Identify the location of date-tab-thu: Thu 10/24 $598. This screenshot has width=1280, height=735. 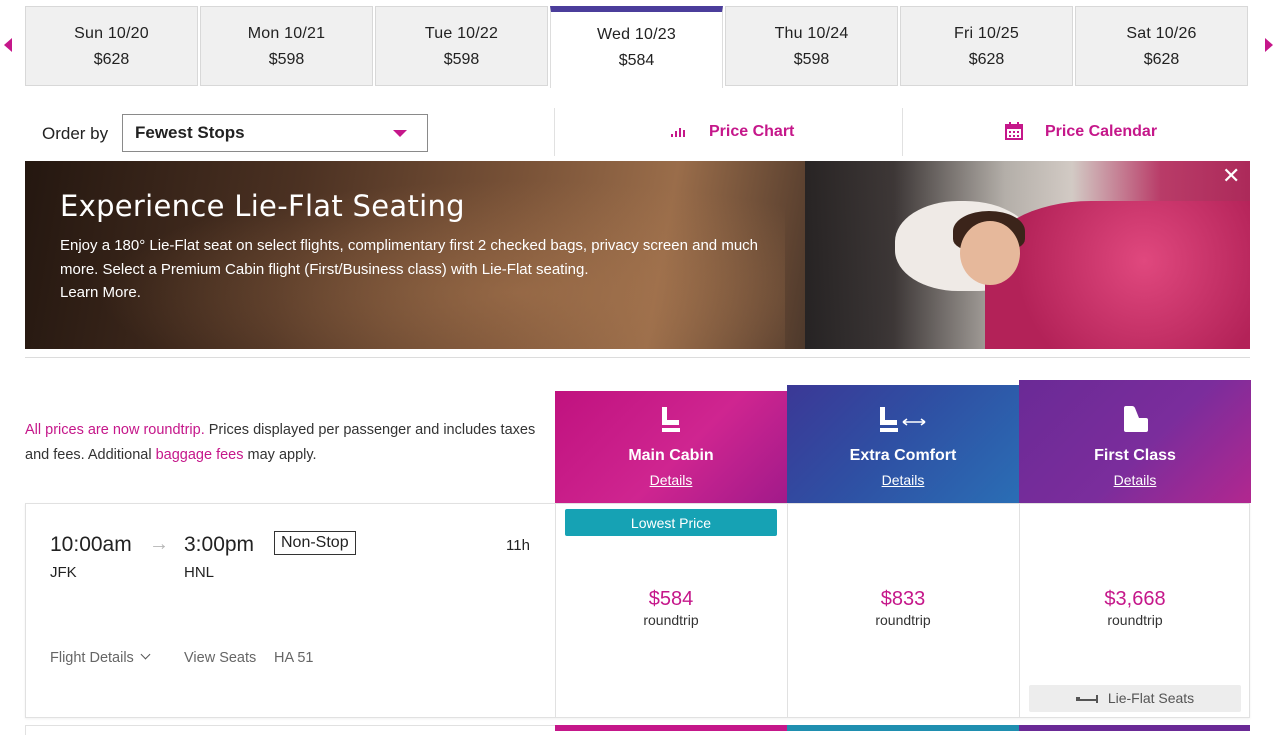
(811, 46).